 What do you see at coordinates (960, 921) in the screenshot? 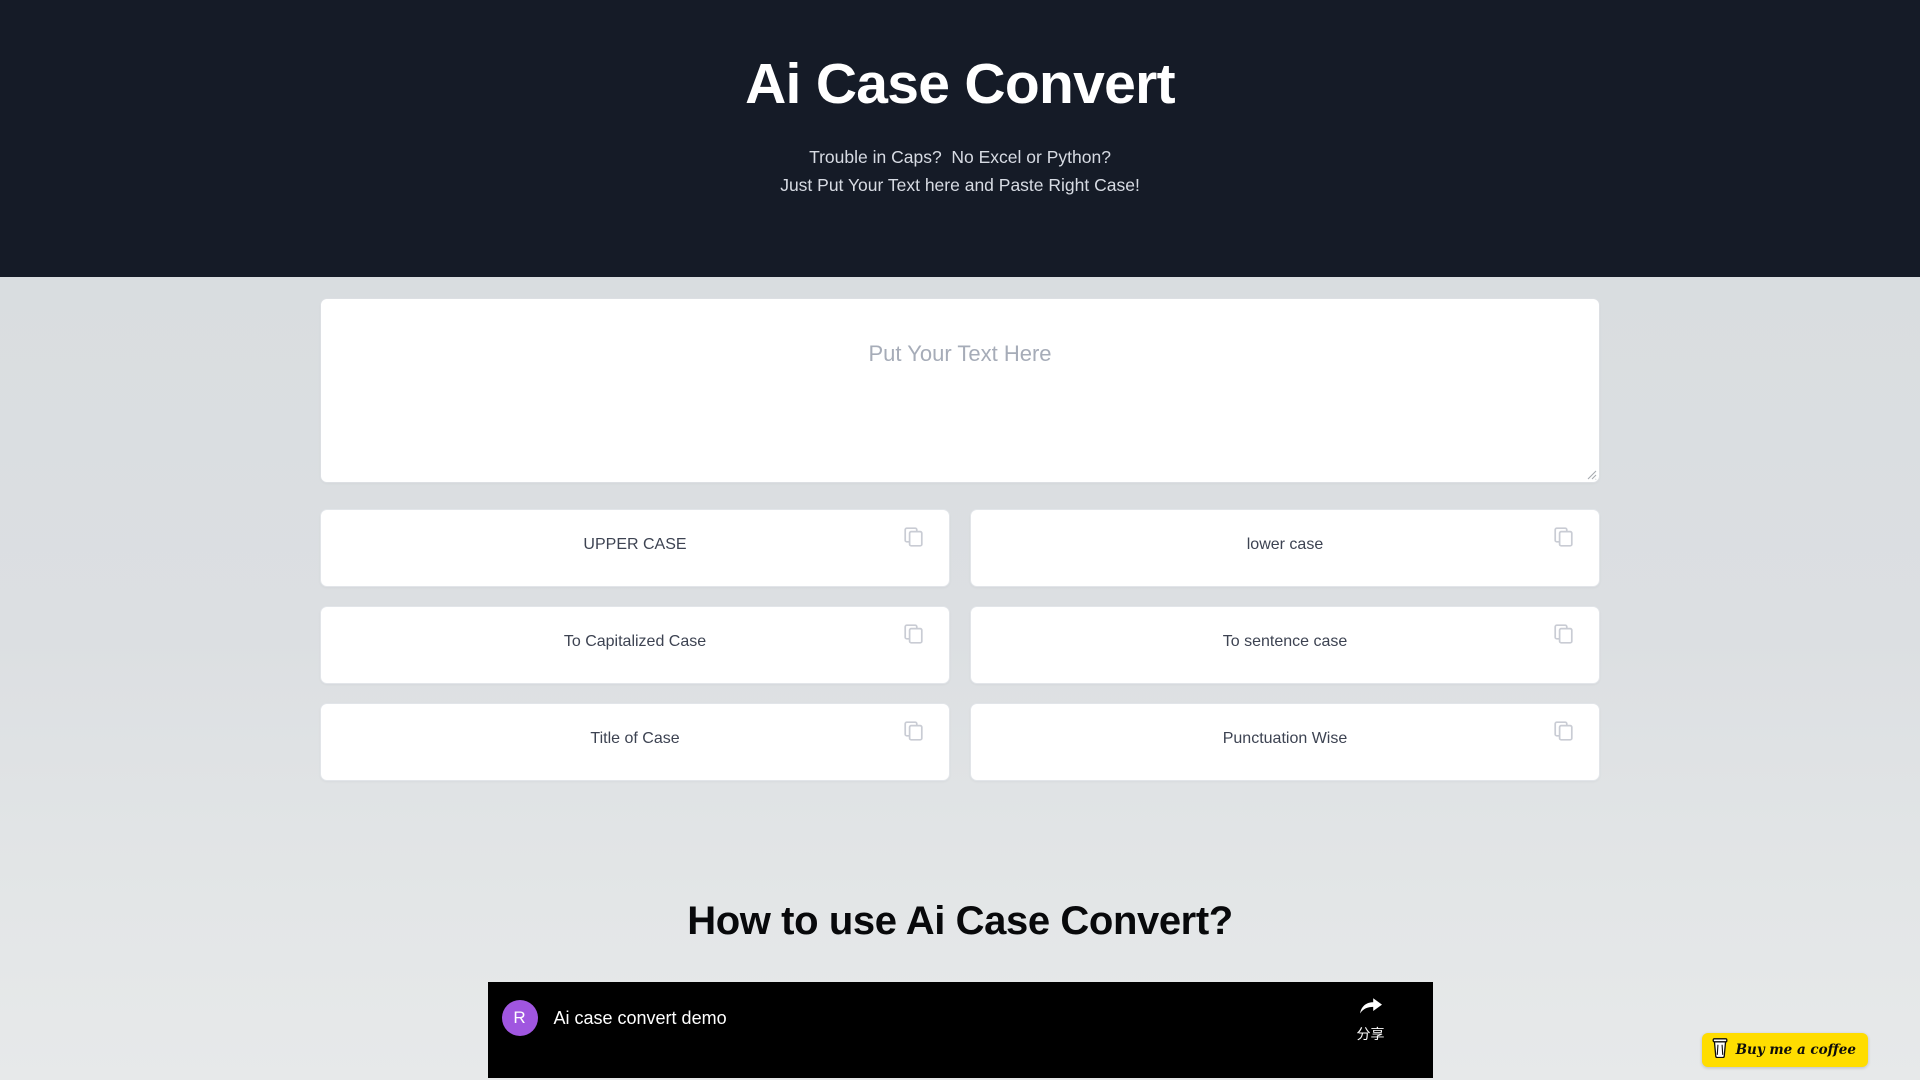
I see `howto-title: How to use Ai Case Convert?` at bounding box center [960, 921].